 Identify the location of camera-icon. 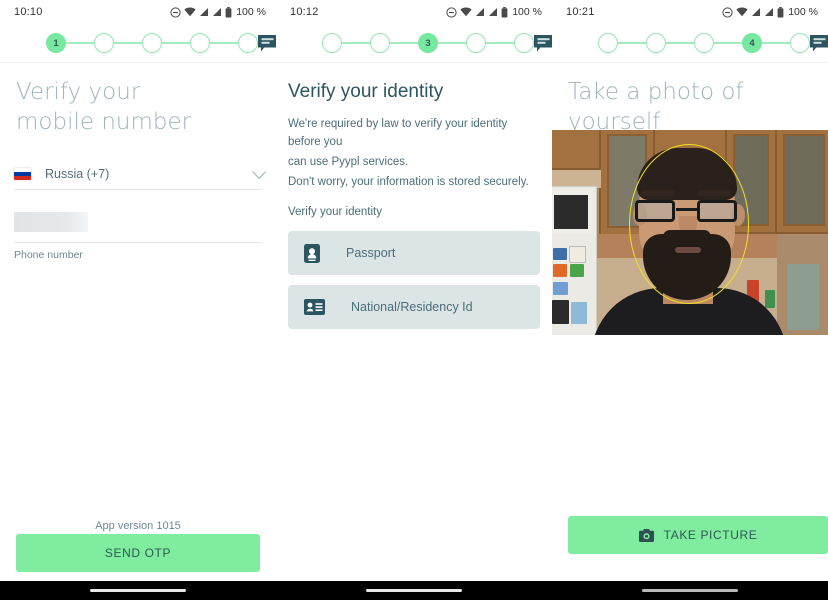
(646, 535).